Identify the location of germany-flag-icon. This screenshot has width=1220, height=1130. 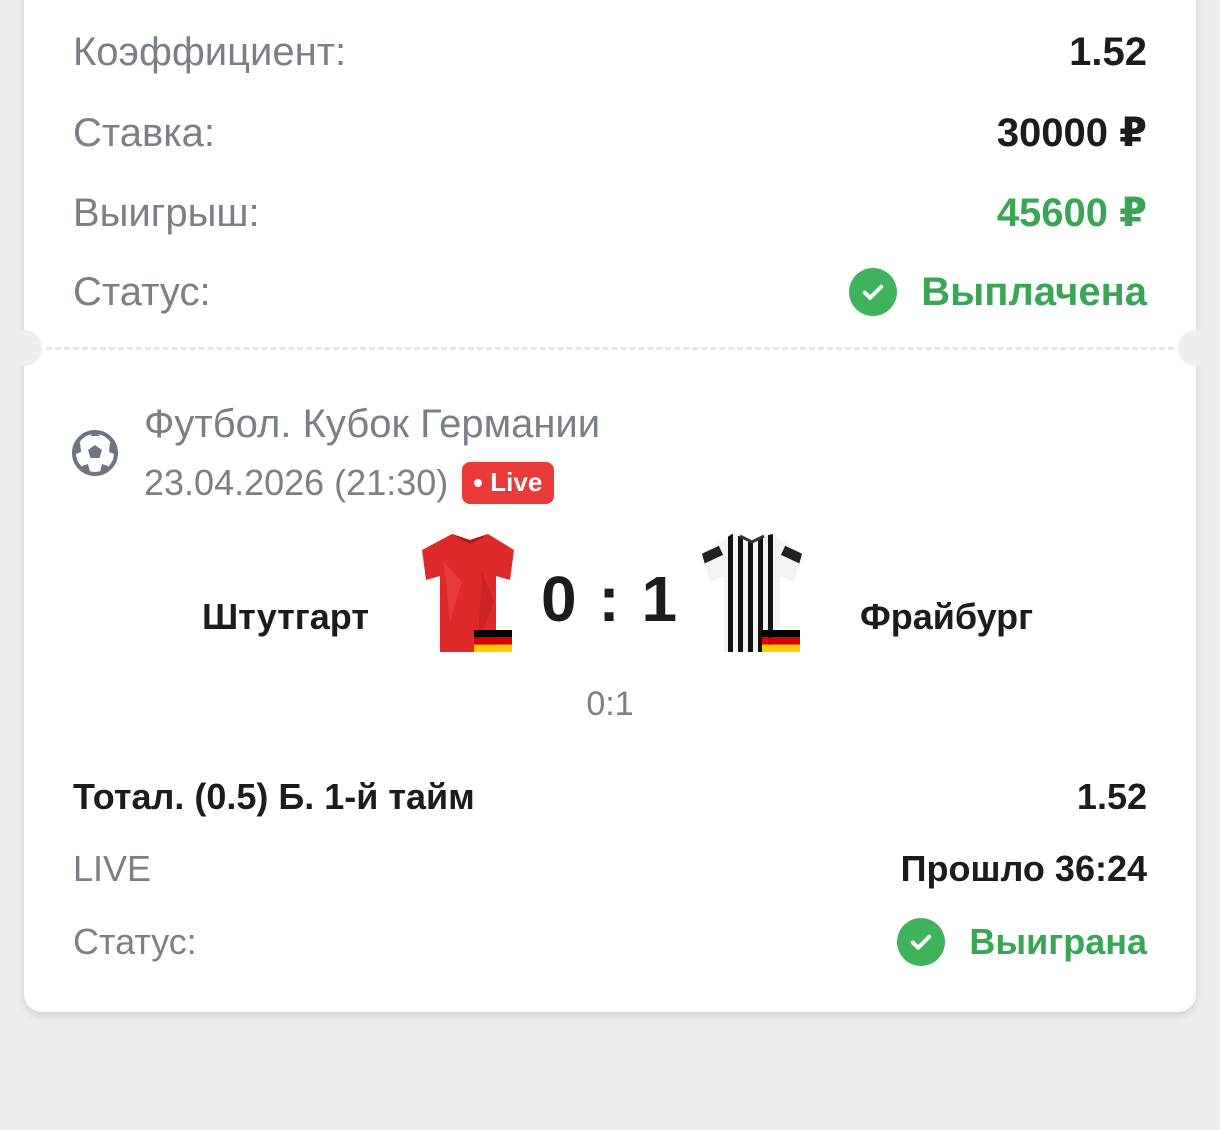
(781, 641).